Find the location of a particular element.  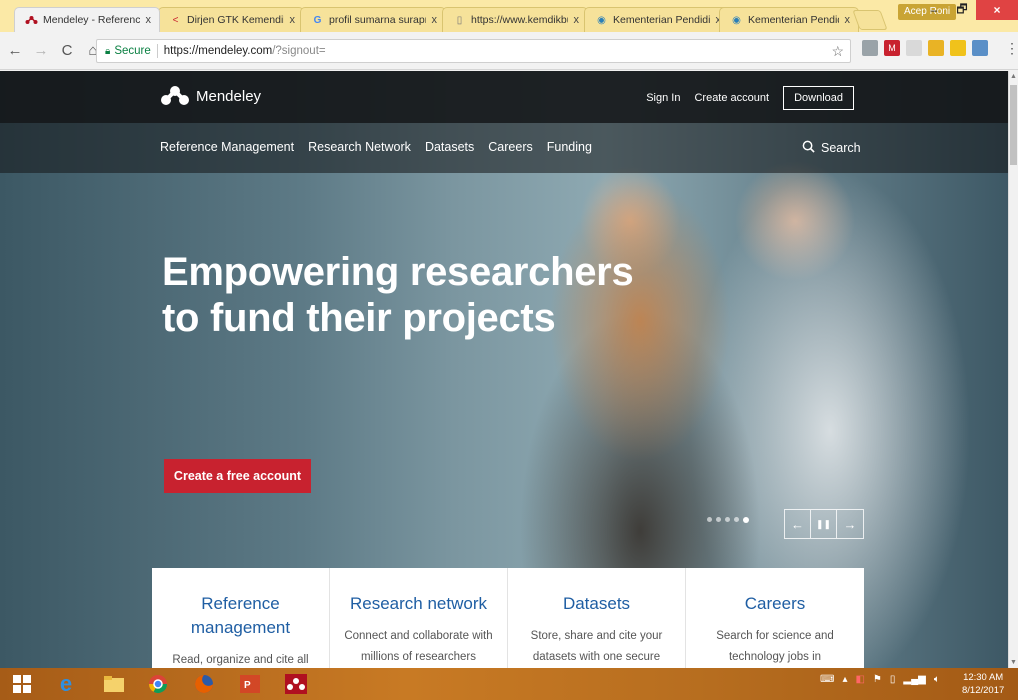

site-header: Mendeley Sign In Create account Download is located at coordinates (504, 97).